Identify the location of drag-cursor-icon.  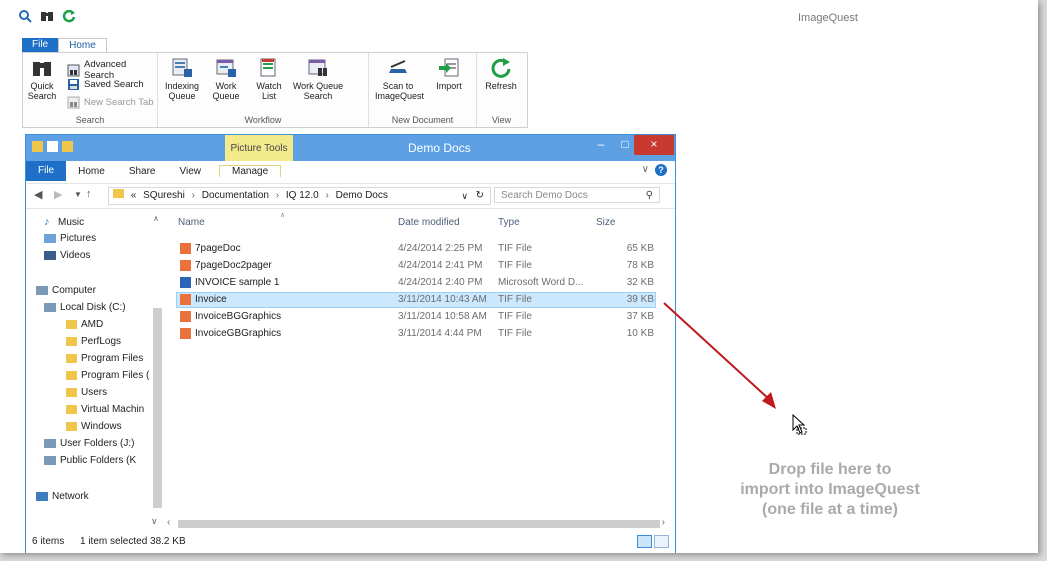
(800, 426).